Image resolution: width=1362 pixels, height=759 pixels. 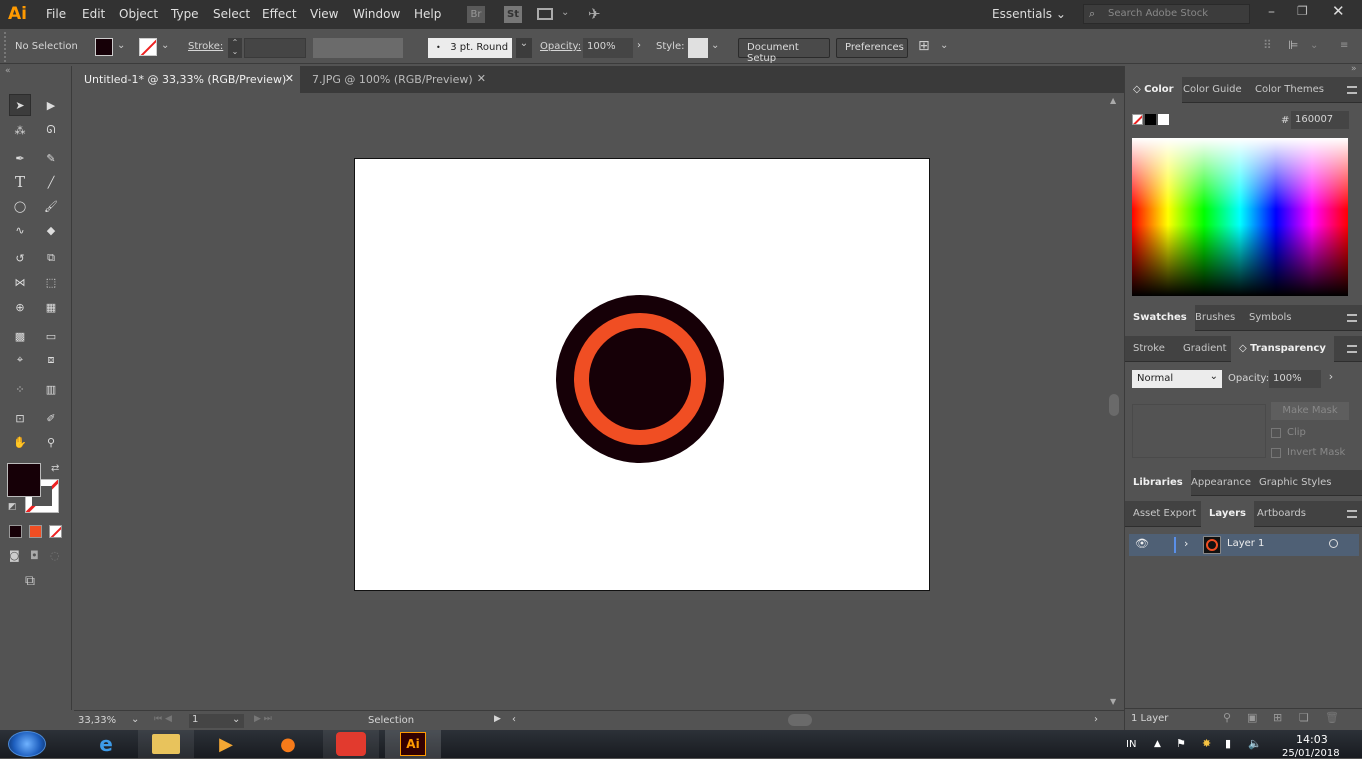 What do you see at coordinates (1295, 483) in the screenshot?
I see `tab-graphic-styles: Graphic Styles` at bounding box center [1295, 483].